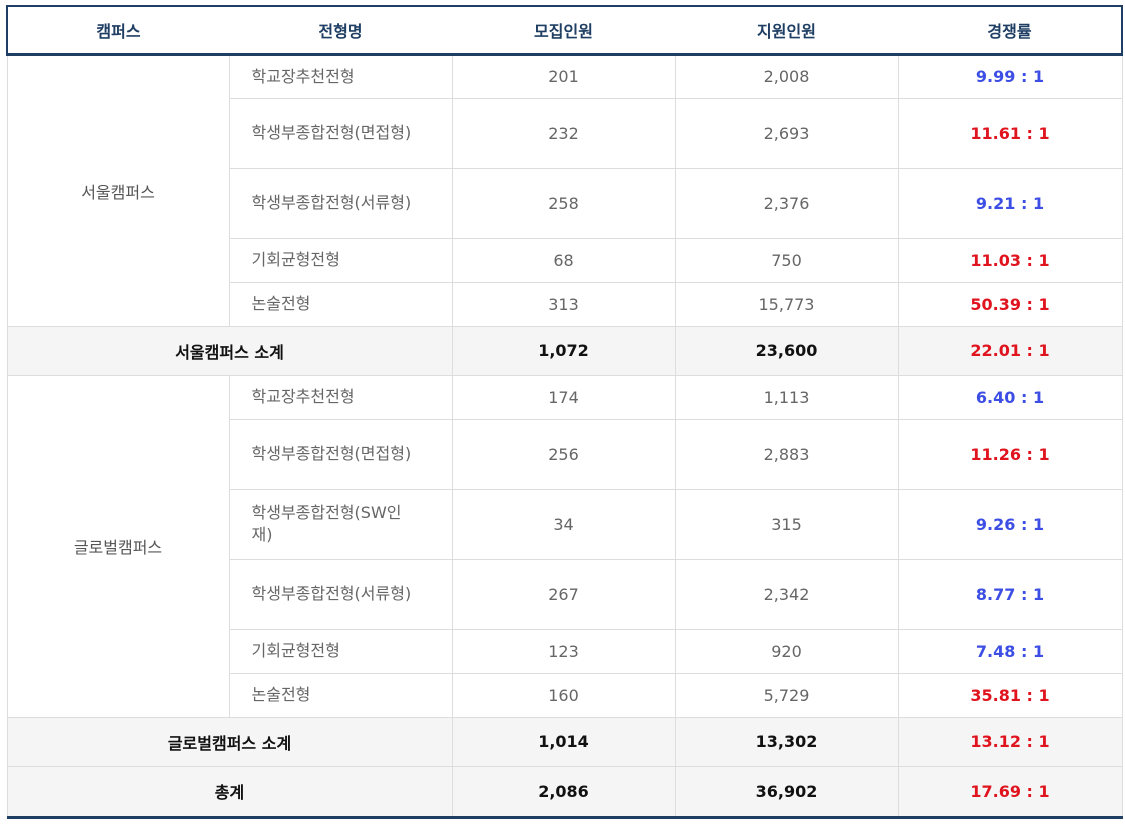 This screenshot has width=1125, height=829. Describe the element at coordinates (786, 260) in the screenshot. I see `applicants-value: 750` at that location.